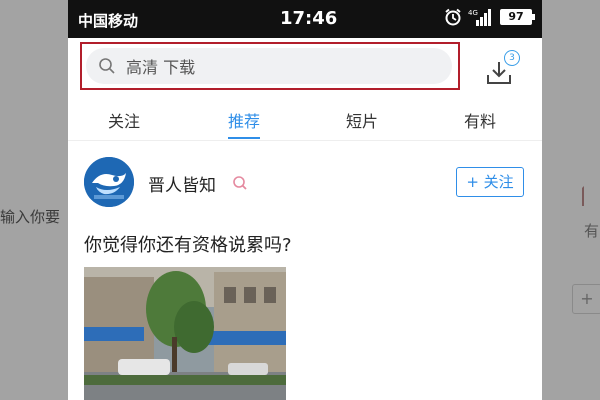 Image resolution: width=600 pixels, height=400 pixels. I want to click on tab-follow: 关注, so click(124, 120).